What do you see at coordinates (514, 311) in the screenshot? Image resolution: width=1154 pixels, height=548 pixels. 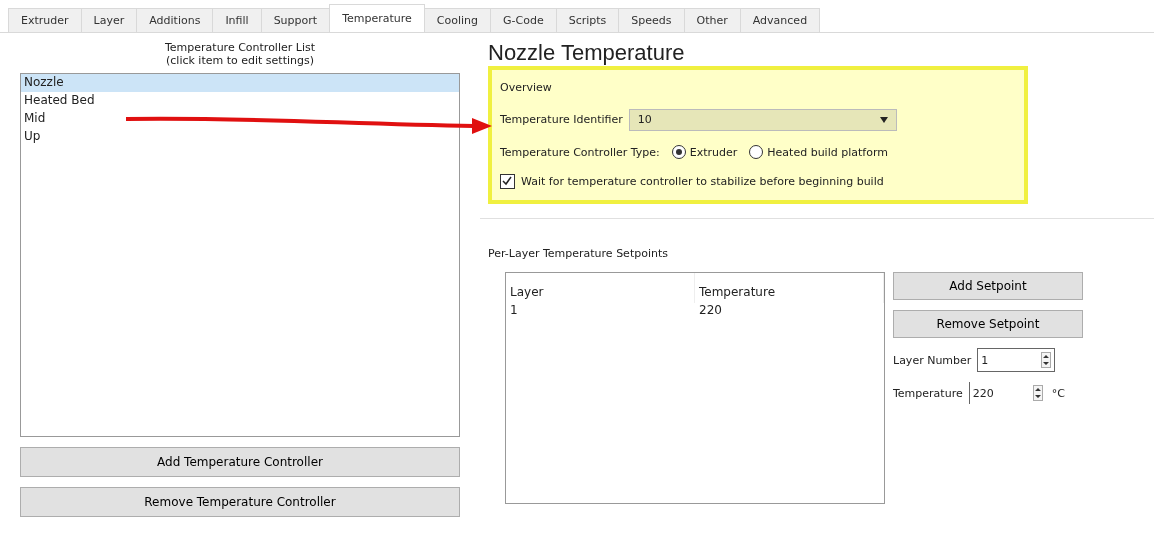 I see `table-cell-text: 1` at bounding box center [514, 311].